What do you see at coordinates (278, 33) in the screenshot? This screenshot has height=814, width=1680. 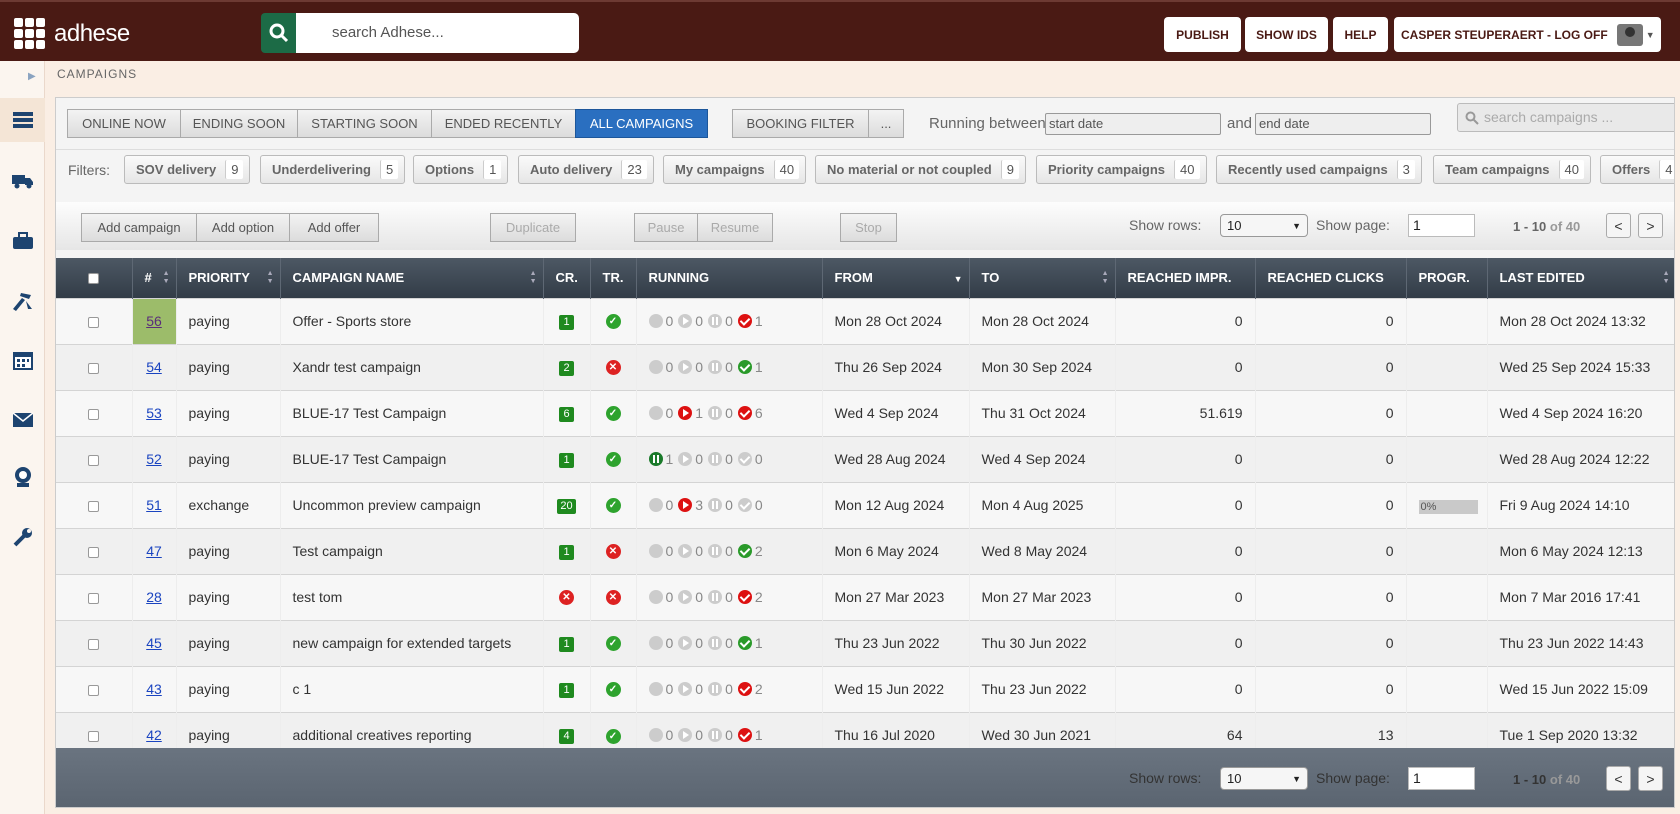 I see `search-button` at bounding box center [278, 33].